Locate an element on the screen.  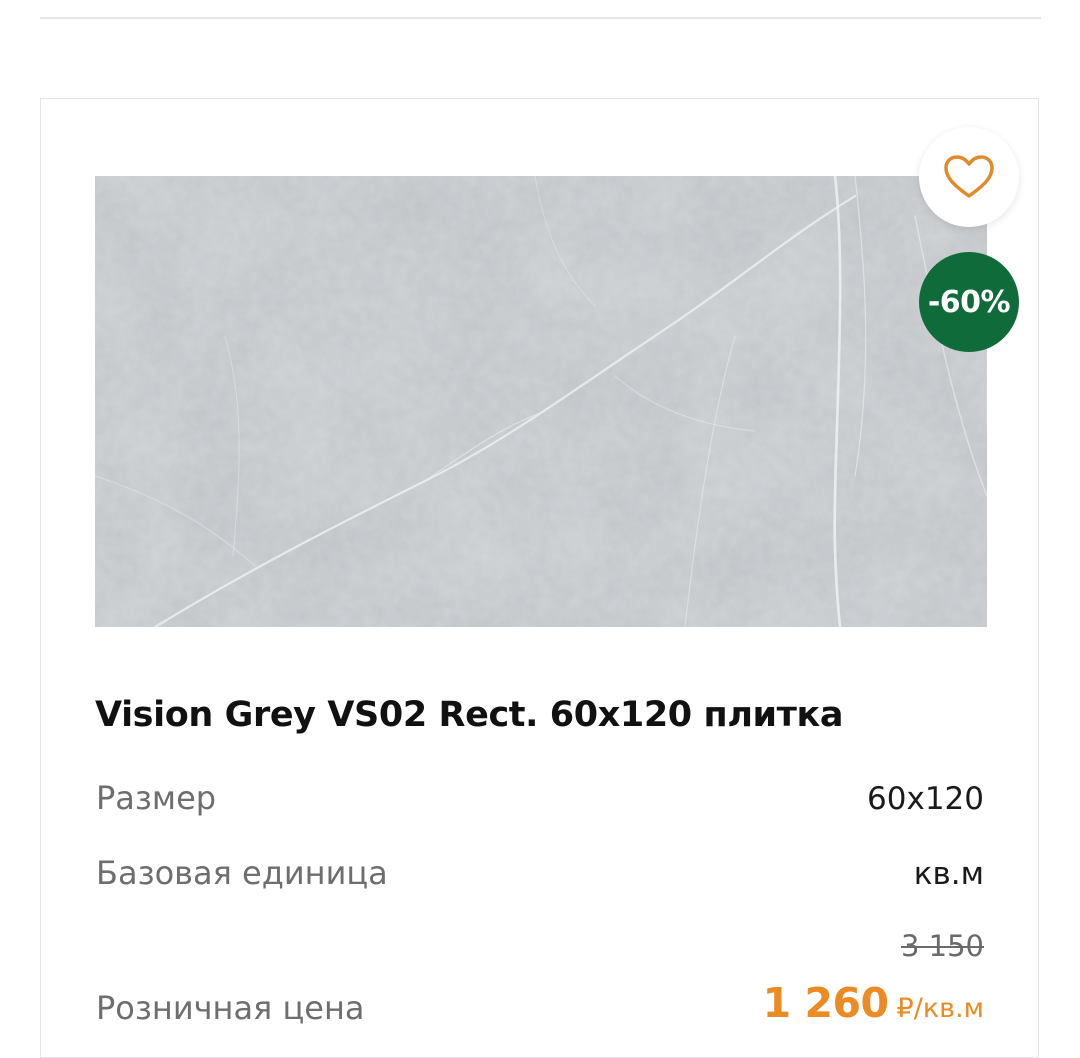
current-price: 1 260 ₽/кв.м is located at coordinates (873, 1003).